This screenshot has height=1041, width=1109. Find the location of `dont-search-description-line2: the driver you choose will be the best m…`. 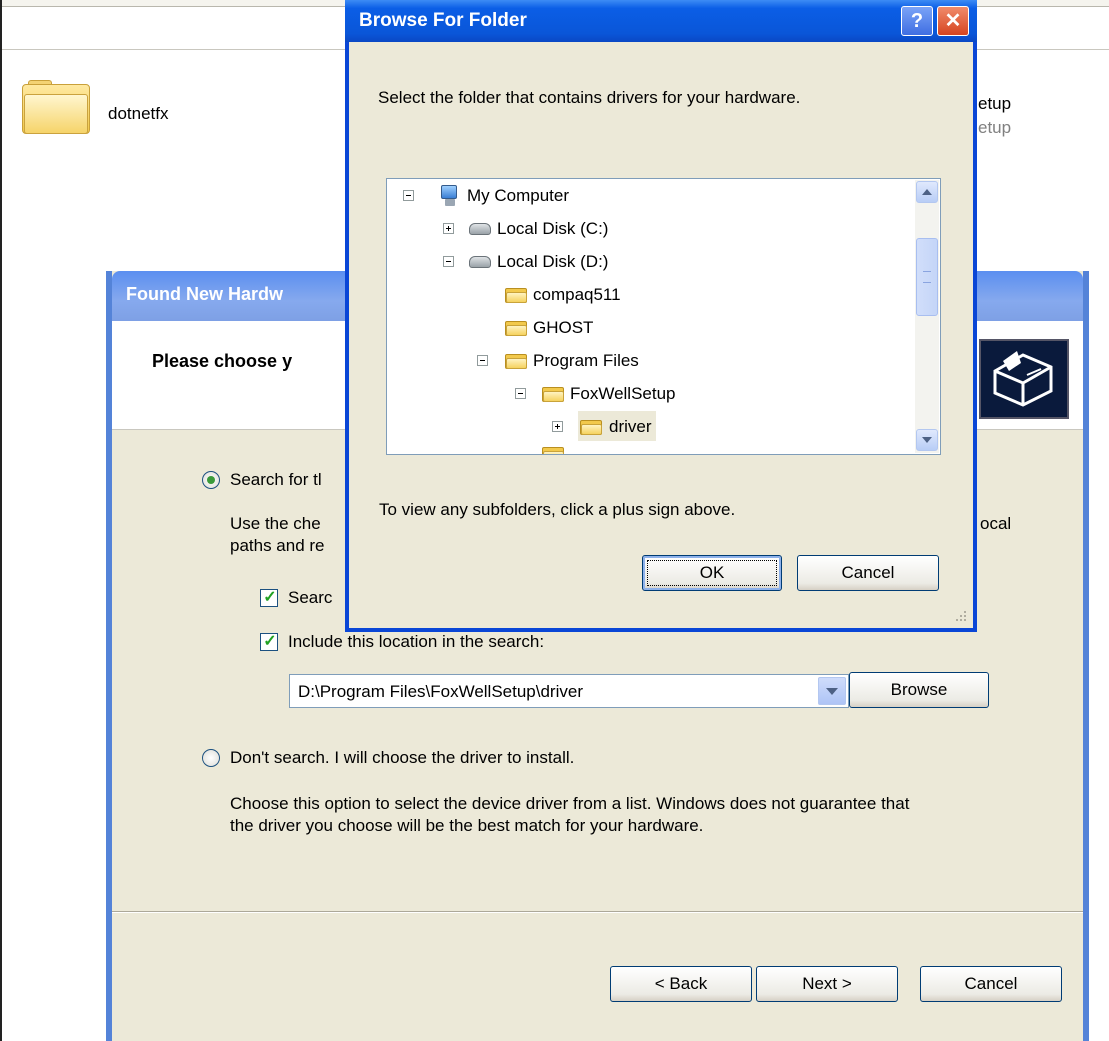

dont-search-description-line2: the driver you choose will be the best m… is located at coordinates (467, 825).